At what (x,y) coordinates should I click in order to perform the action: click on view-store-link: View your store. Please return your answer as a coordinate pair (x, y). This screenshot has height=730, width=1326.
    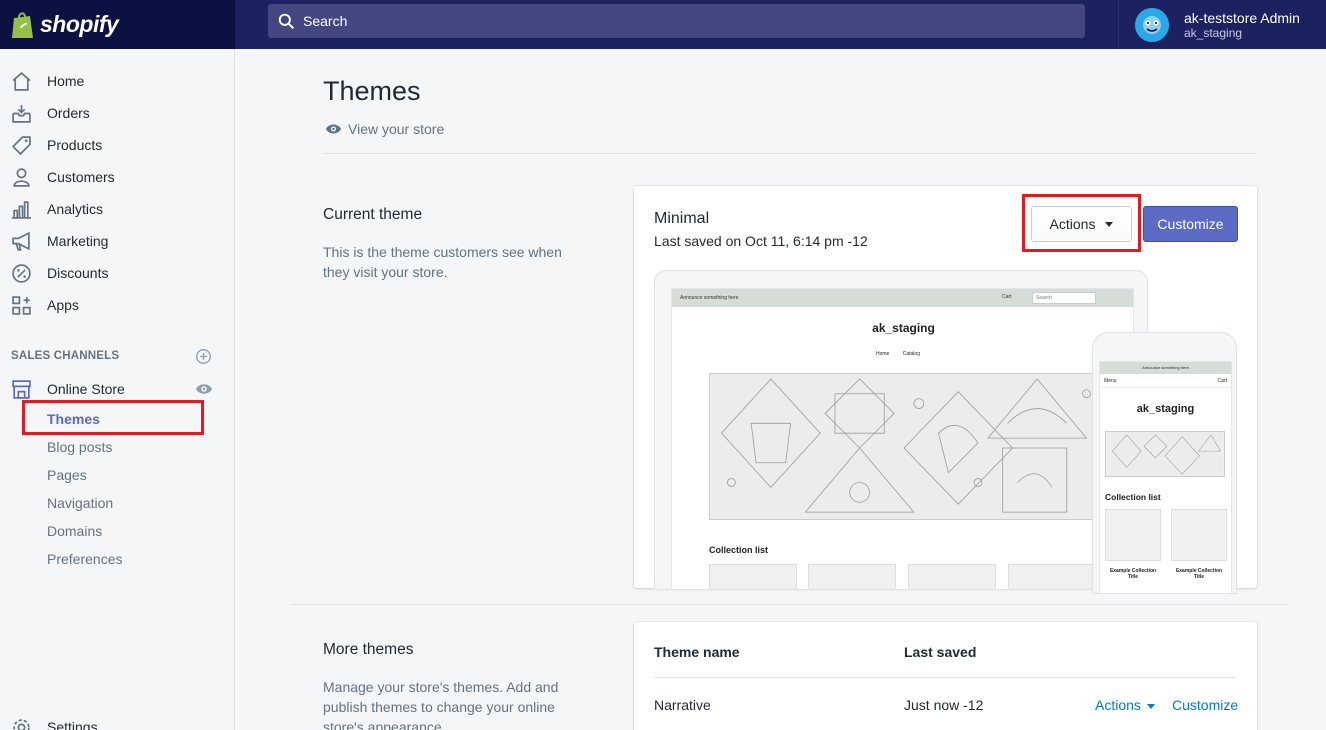
    Looking at the image, I should click on (384, 129).